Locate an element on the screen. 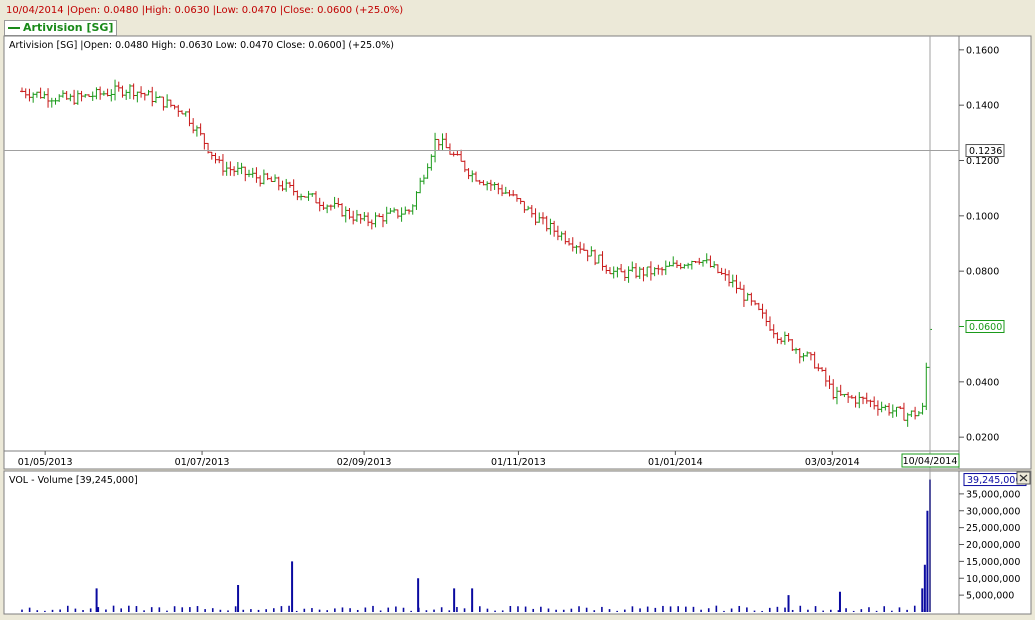 Image resolution: width=1035 pixels, height=620 pixels. price-tick-label: 0.1400 is located at coordinates (982, 106).